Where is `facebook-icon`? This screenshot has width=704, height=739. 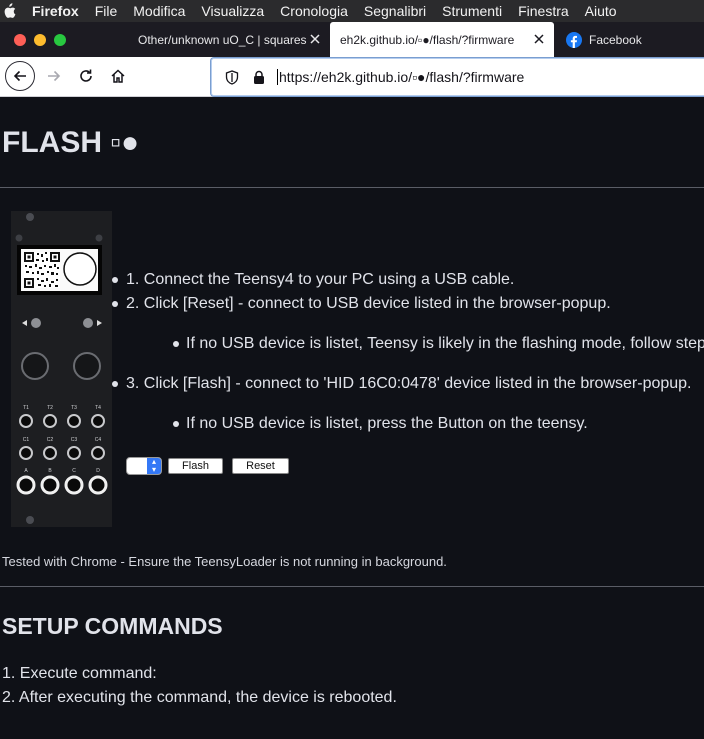 facebook-icon is located at coordinates (574, 39).